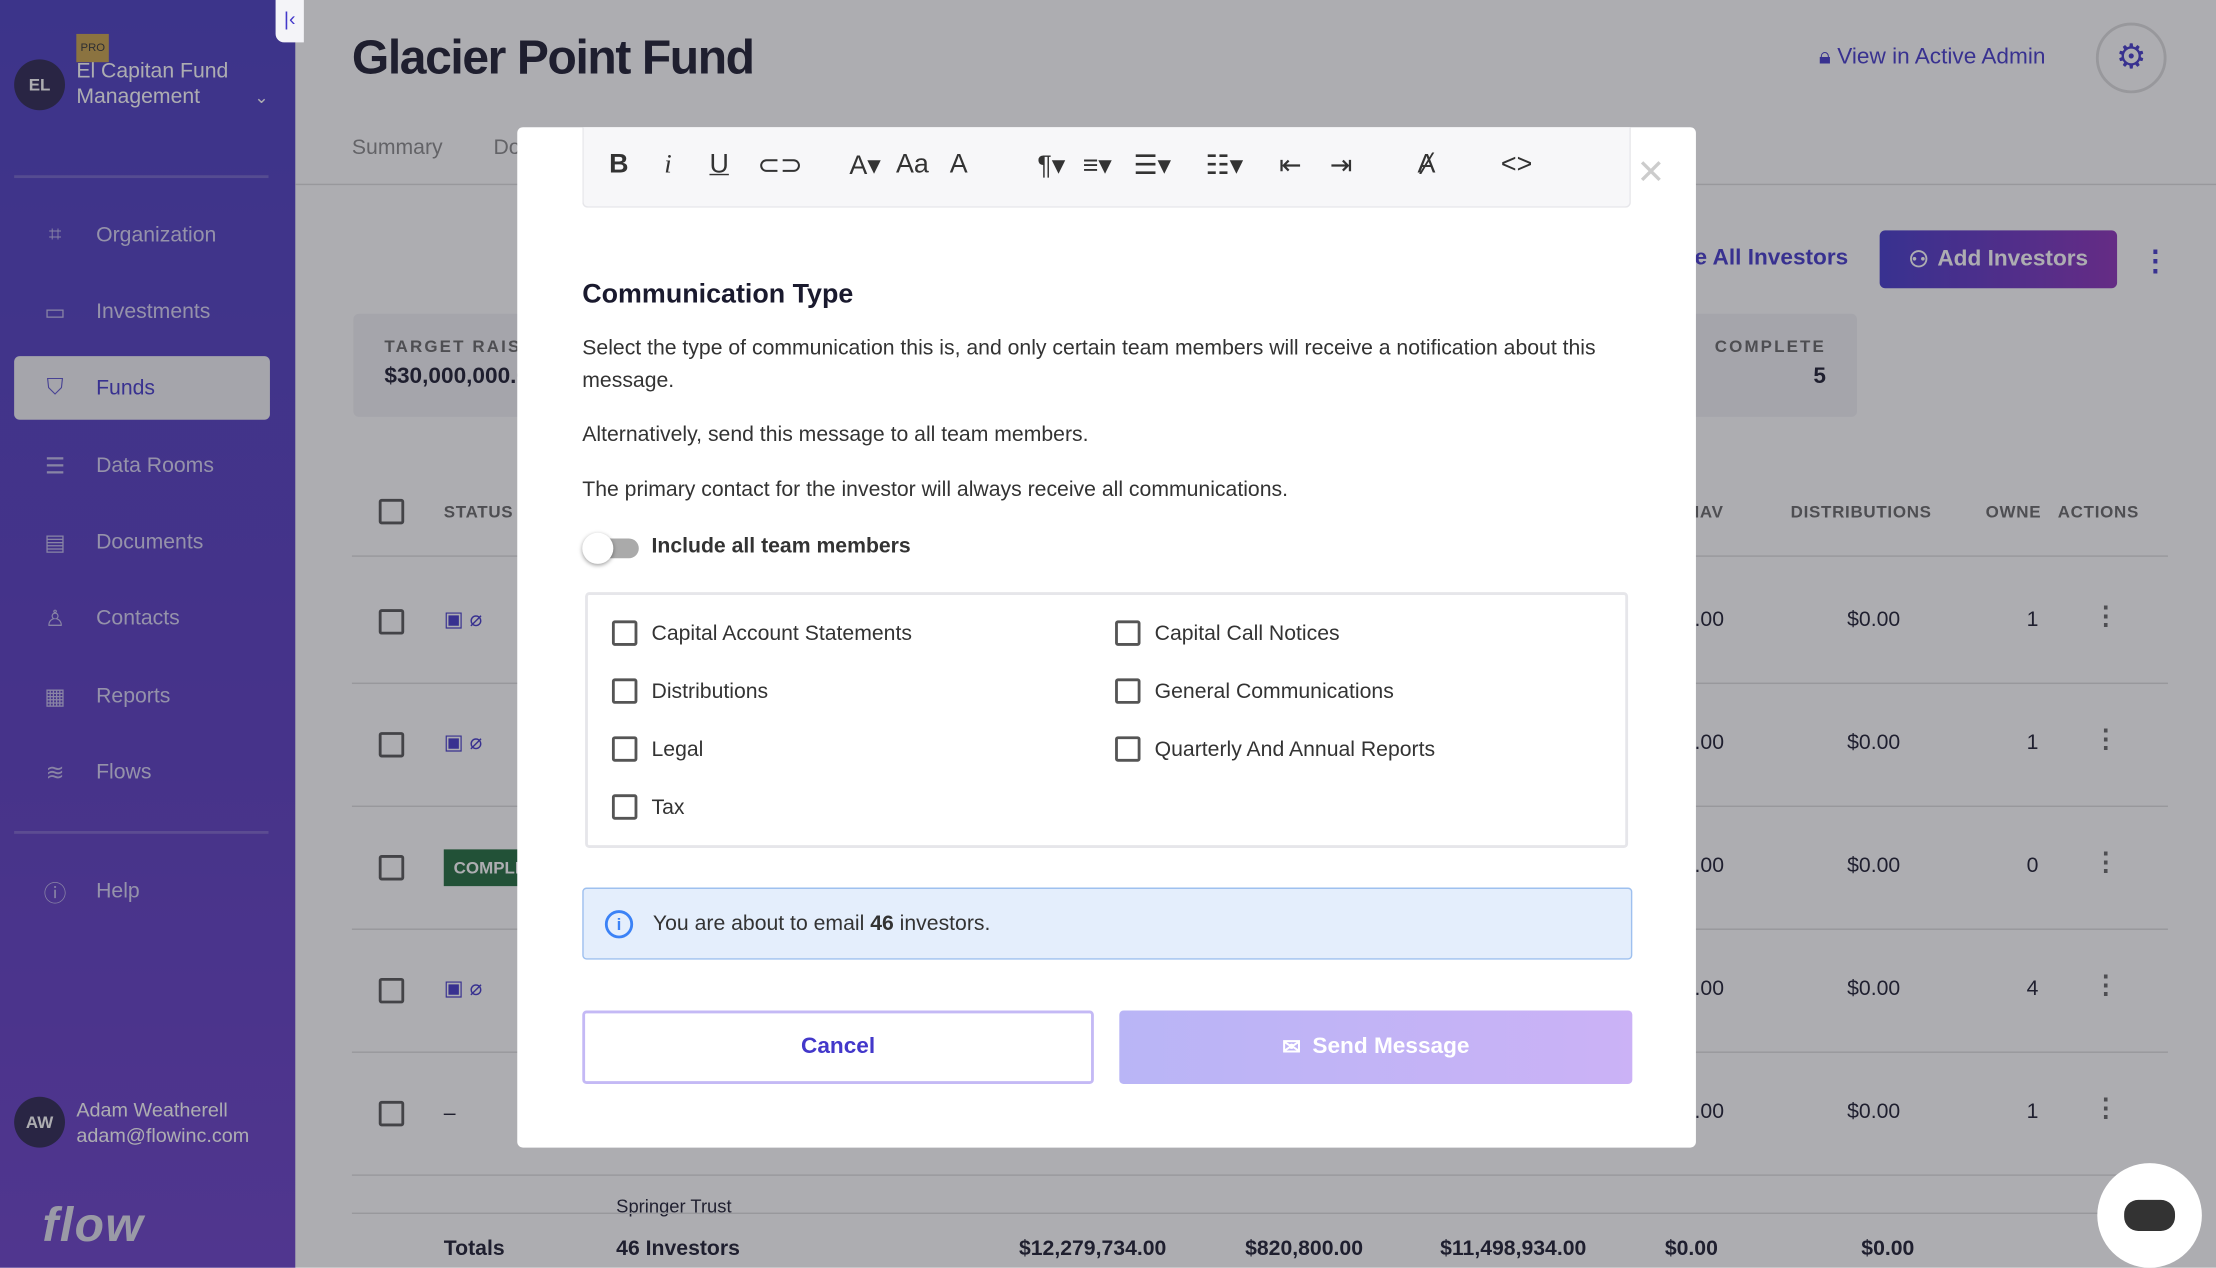 This screenshot has width=2216, height=1268. I want to click on option-distributions: Distributions, so click(690, 691).